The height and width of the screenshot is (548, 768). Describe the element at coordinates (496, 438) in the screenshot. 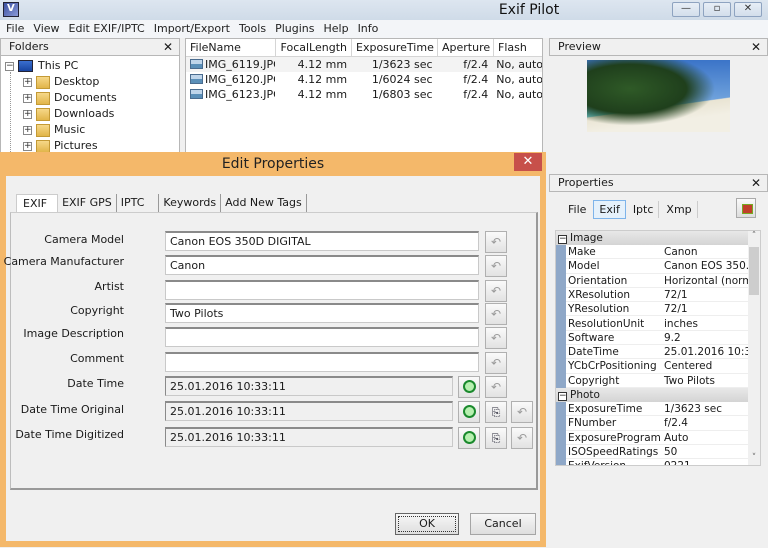

I see `copy-date-time-digitized-button: ⎘` at that location.